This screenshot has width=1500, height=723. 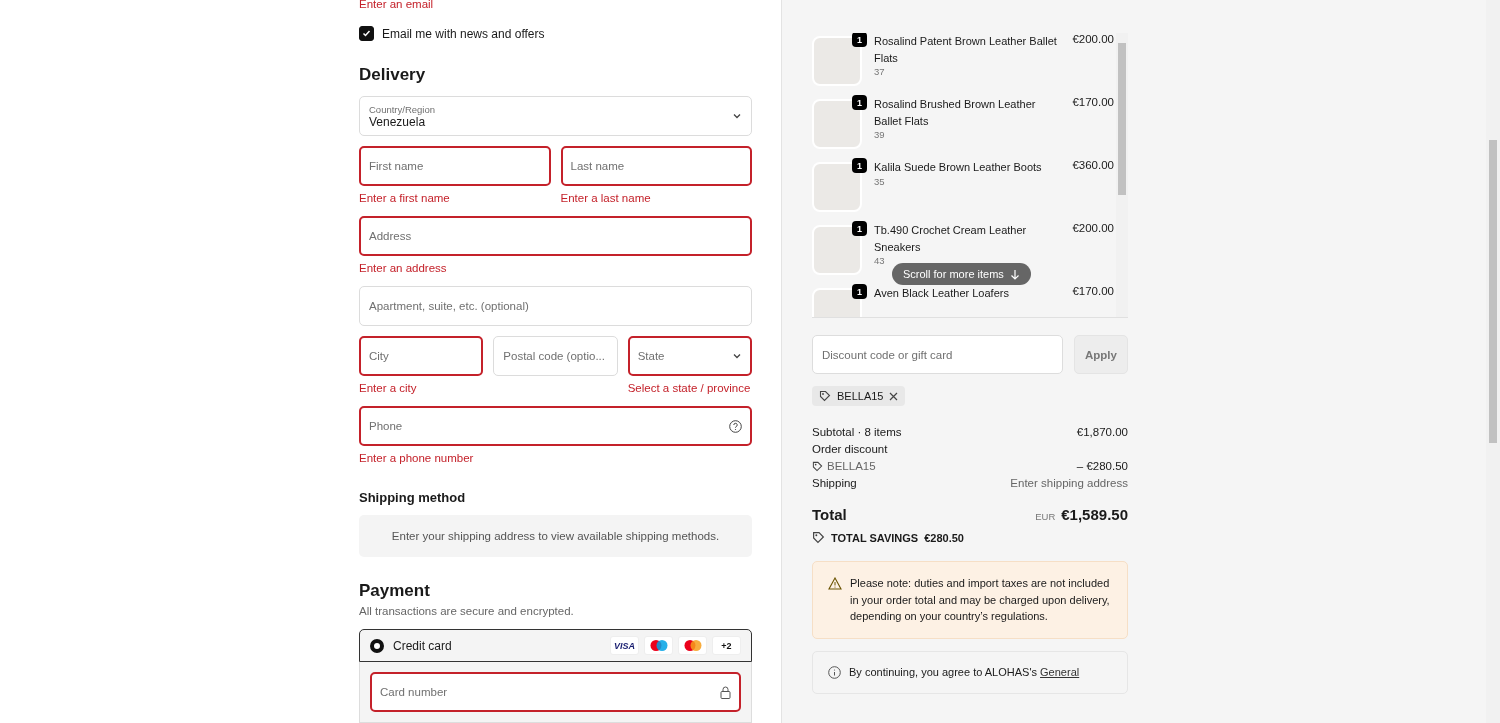 I want to click on summary-value: – €280.50, so click(x=1102, y=466).